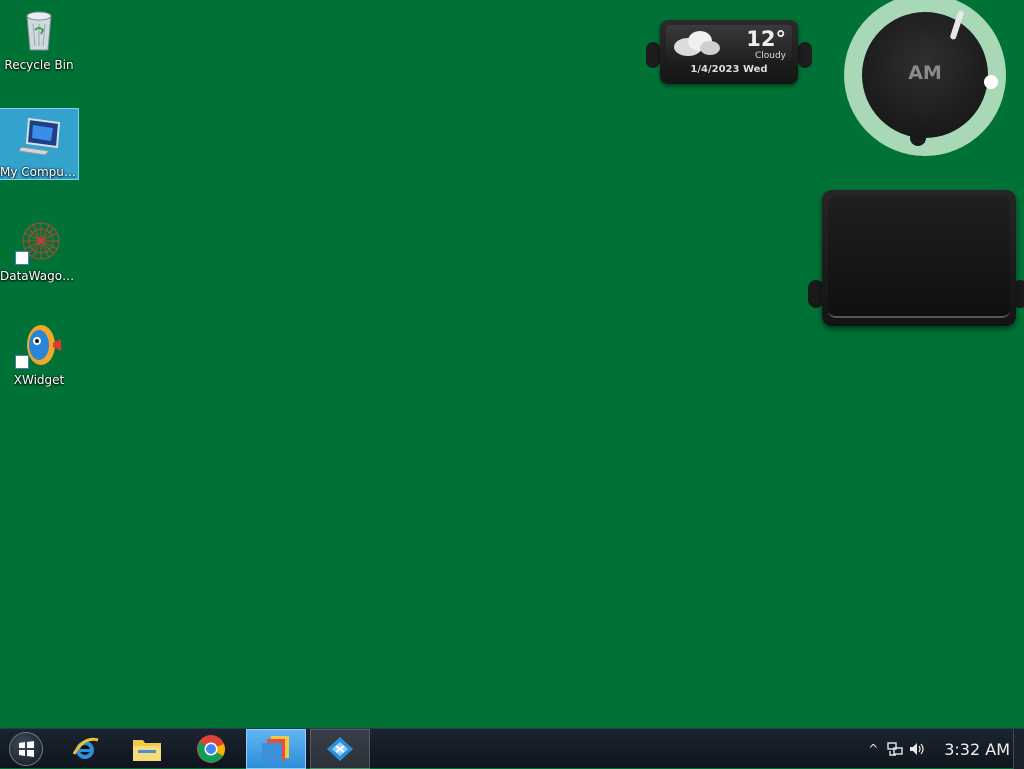 The image size is (1024, 769). I want to click on clock-widget: AM, so click(925, 78).